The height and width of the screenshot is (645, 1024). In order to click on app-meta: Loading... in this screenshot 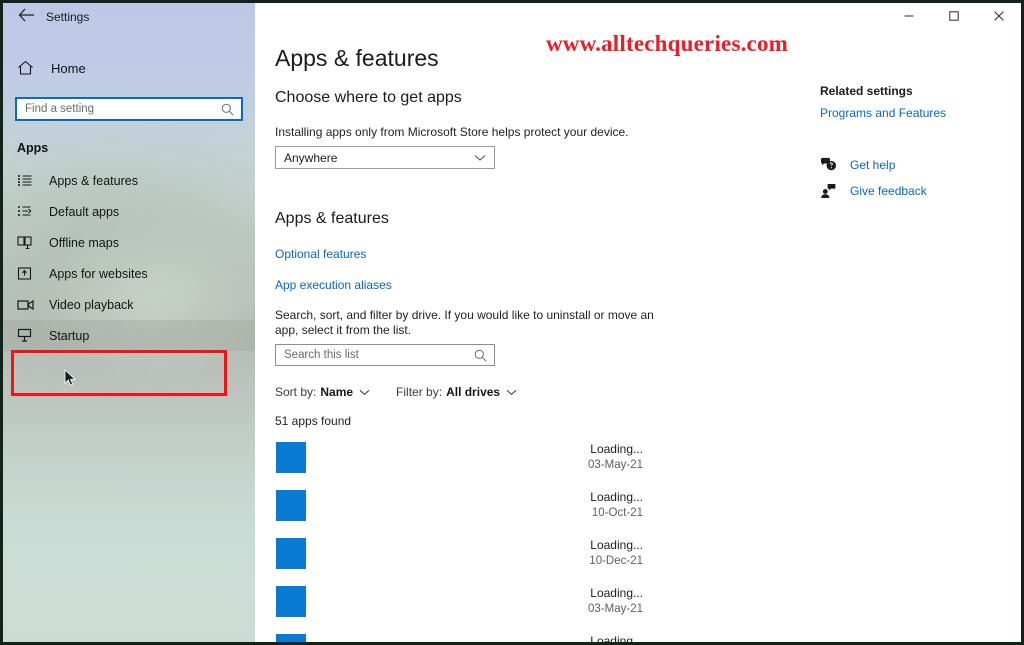, I will do `click(616, 638)`.